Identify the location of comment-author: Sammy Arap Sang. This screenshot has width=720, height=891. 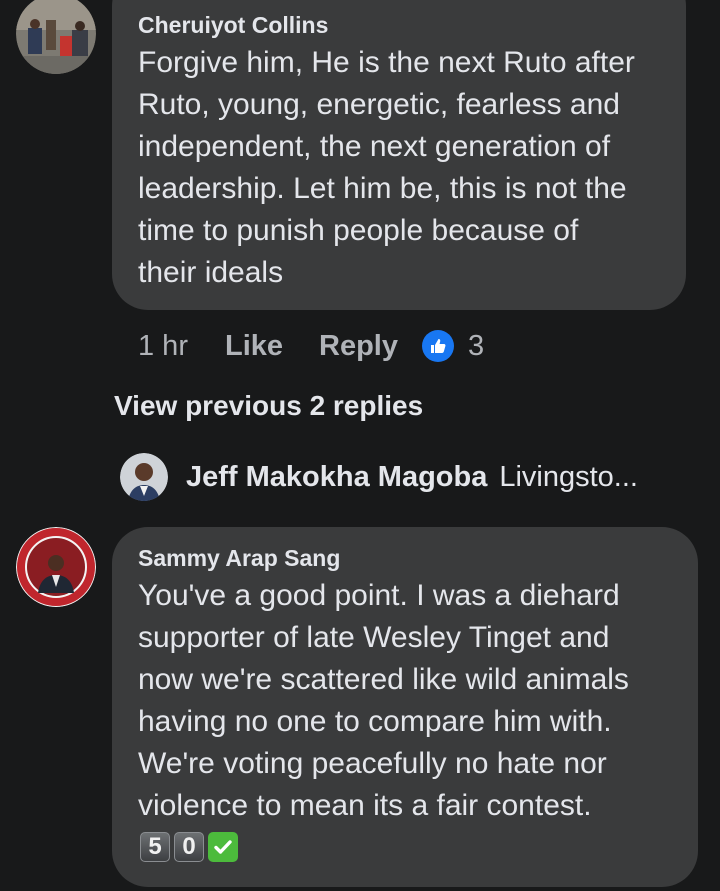
(239, 558).